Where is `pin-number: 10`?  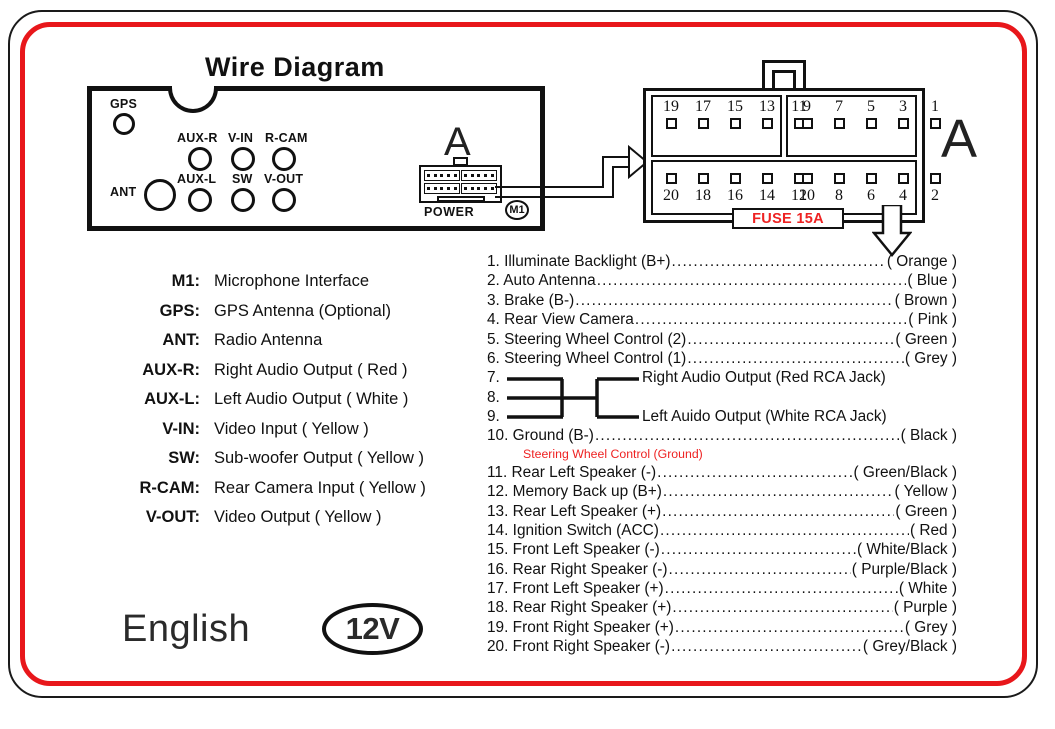 pin-number: 10 is located at coordinates (807, 195).